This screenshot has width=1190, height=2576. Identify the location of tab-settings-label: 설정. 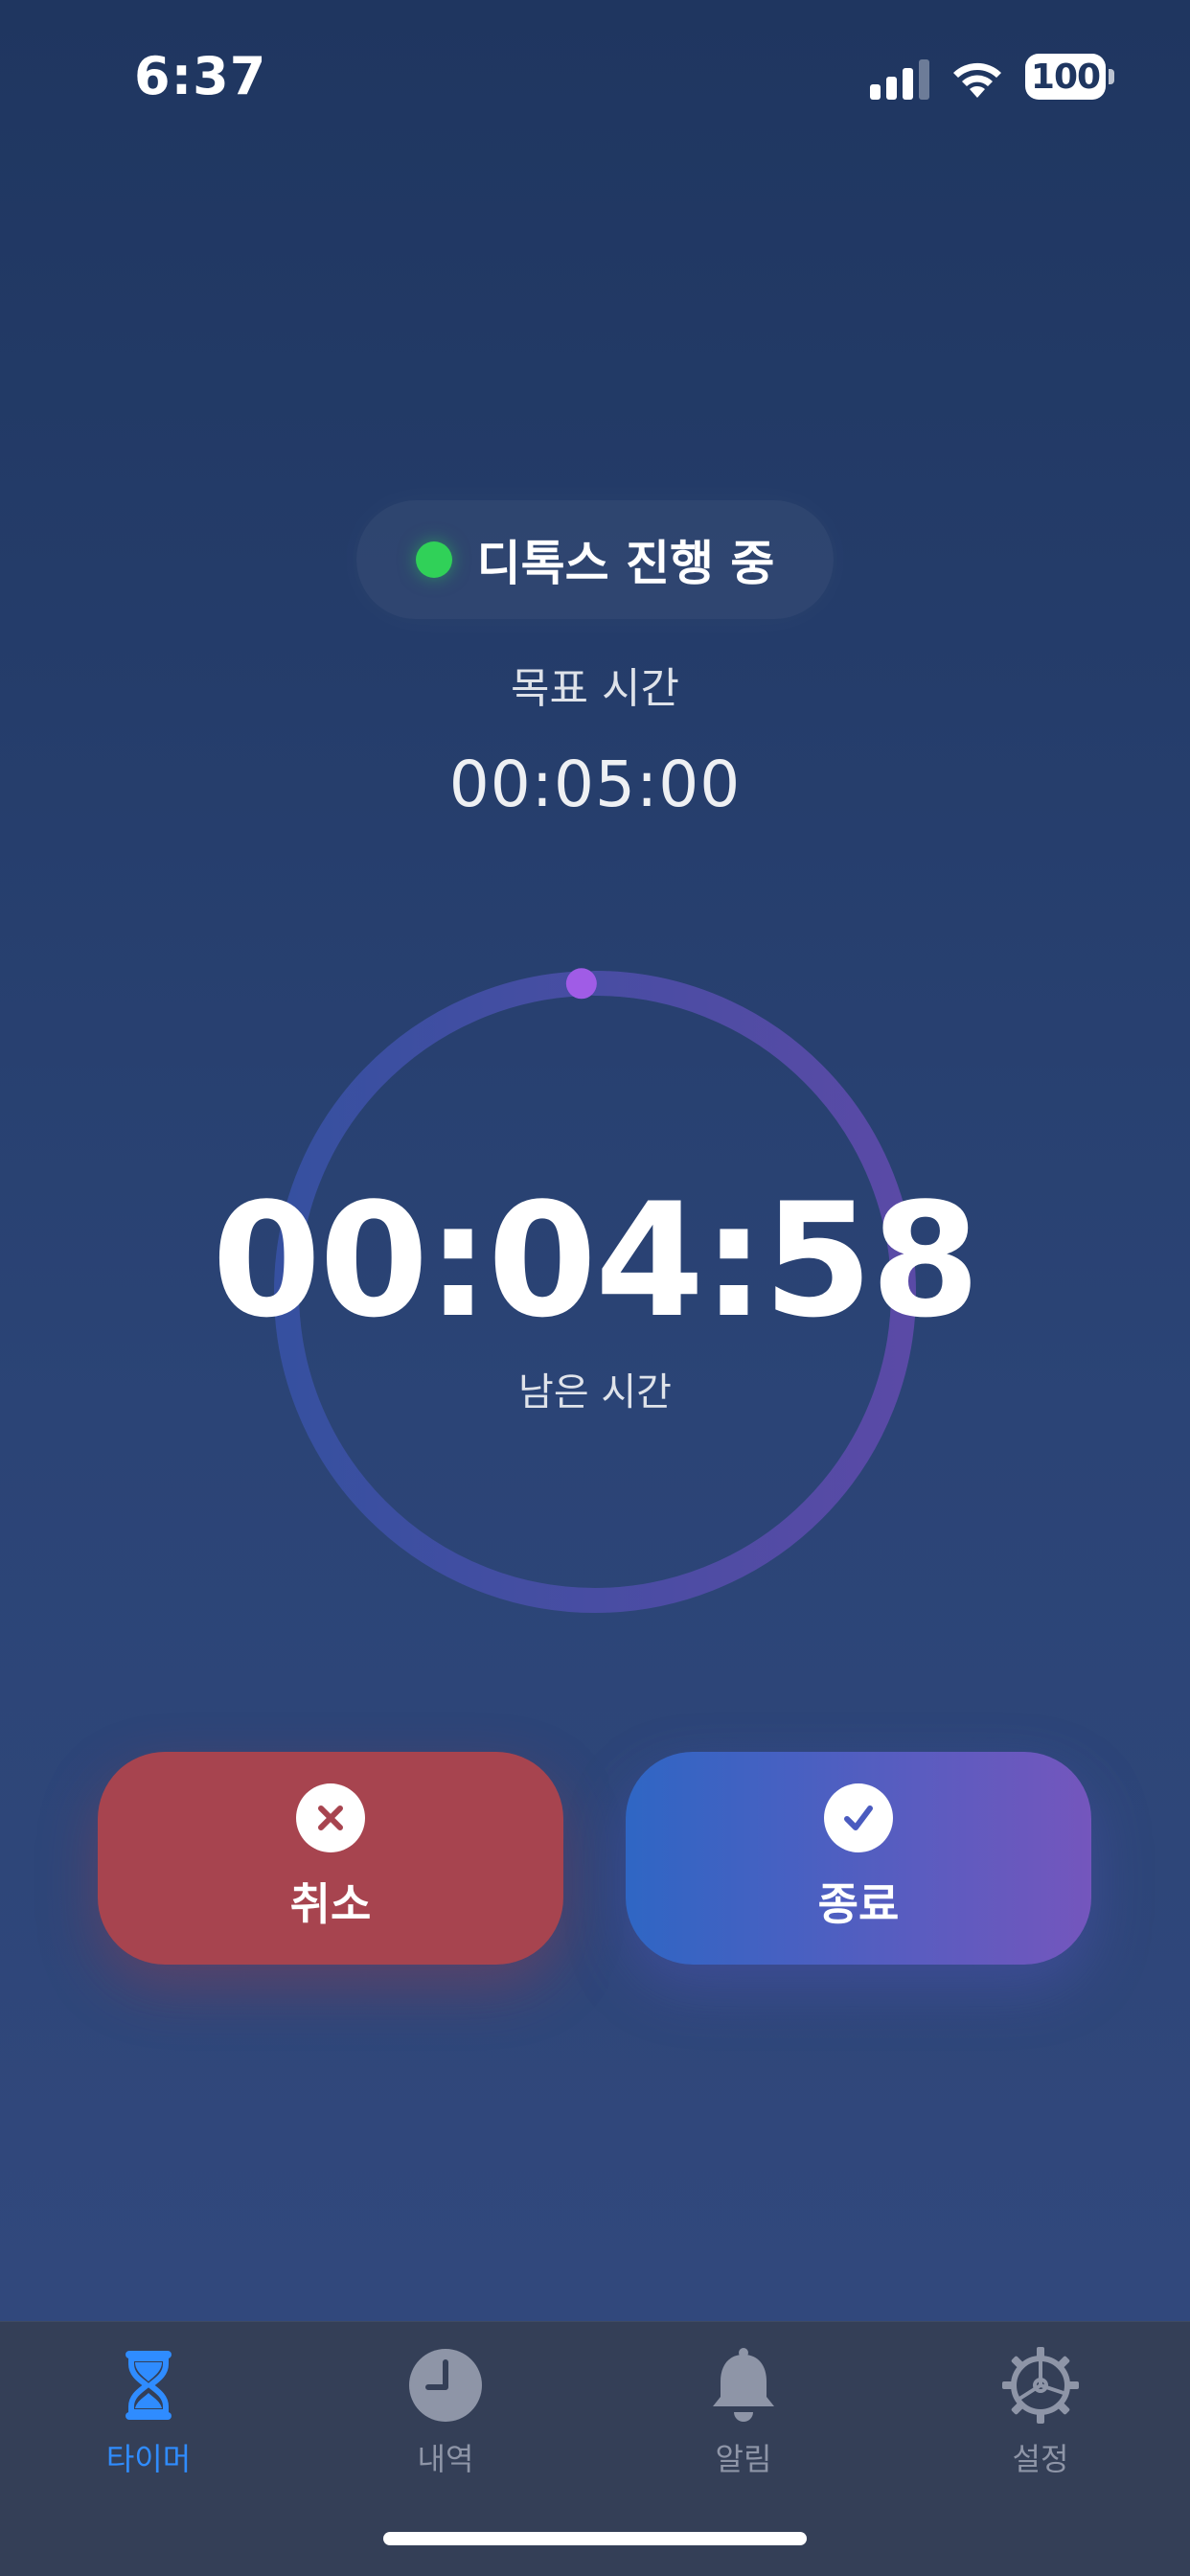
(1040, 2459).